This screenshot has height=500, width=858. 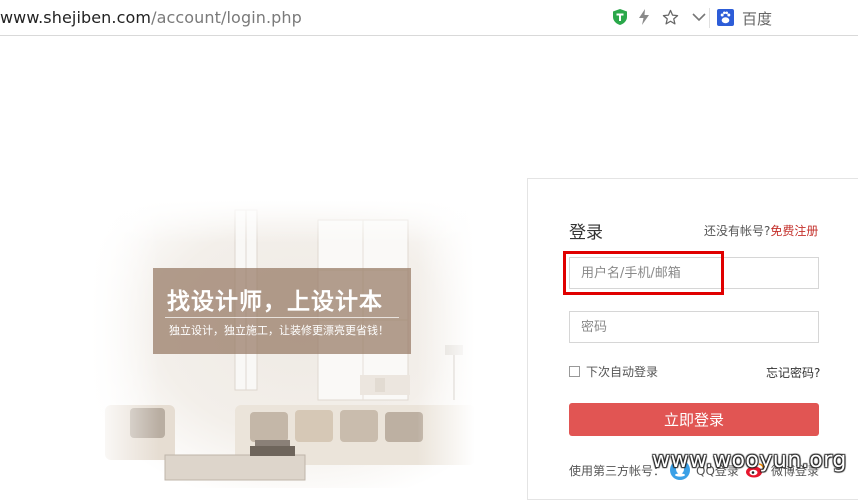 I want to click on star-icon, so click(x=670, y=17).